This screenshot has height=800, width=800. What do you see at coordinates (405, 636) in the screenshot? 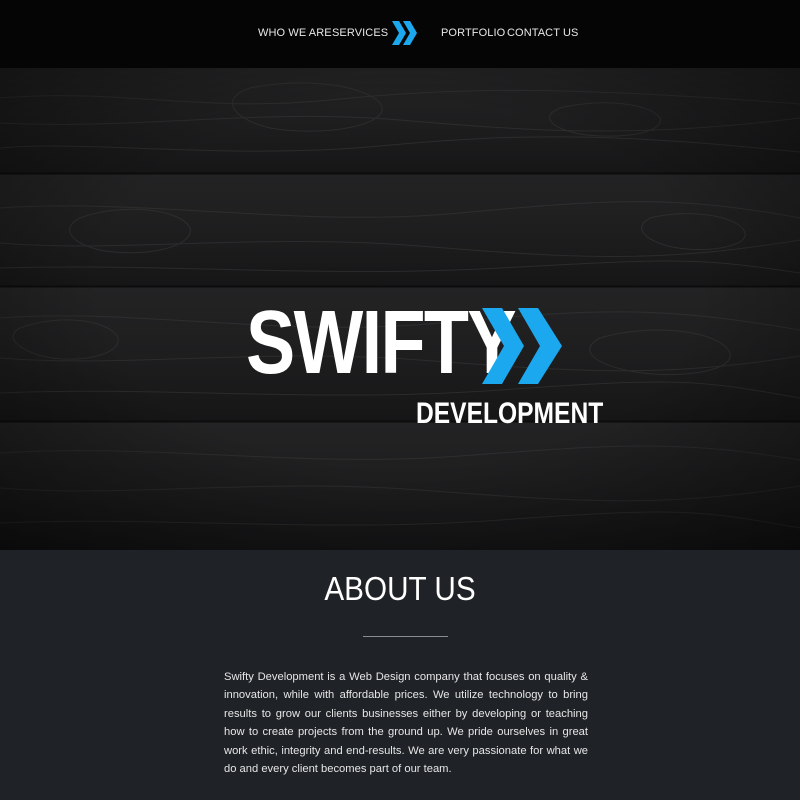
I see `heading-divider` at bounding box center [405, 636].